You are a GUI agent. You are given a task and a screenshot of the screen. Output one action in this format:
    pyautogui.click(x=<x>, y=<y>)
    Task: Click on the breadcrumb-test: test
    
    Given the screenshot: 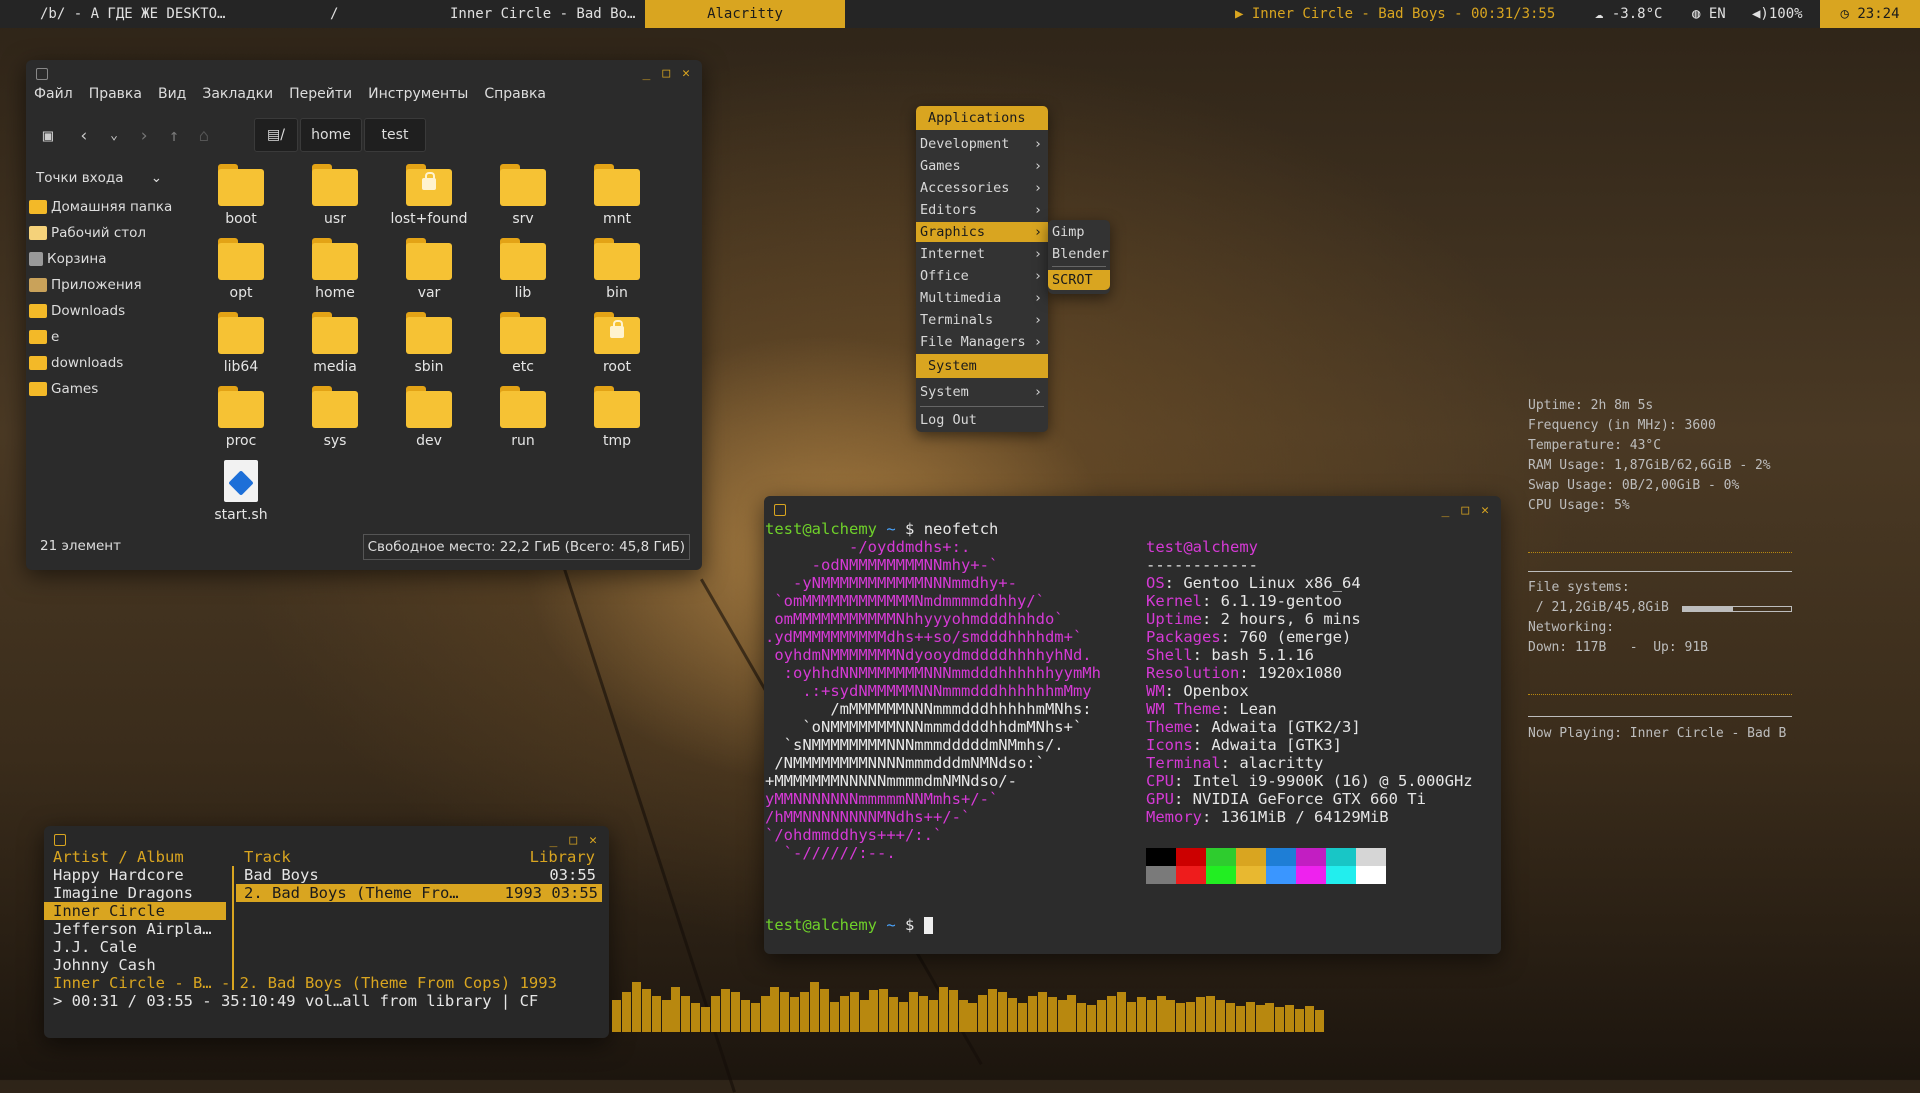 What is the action you would take?
    pyautogui.click(x=395, y=135)
    